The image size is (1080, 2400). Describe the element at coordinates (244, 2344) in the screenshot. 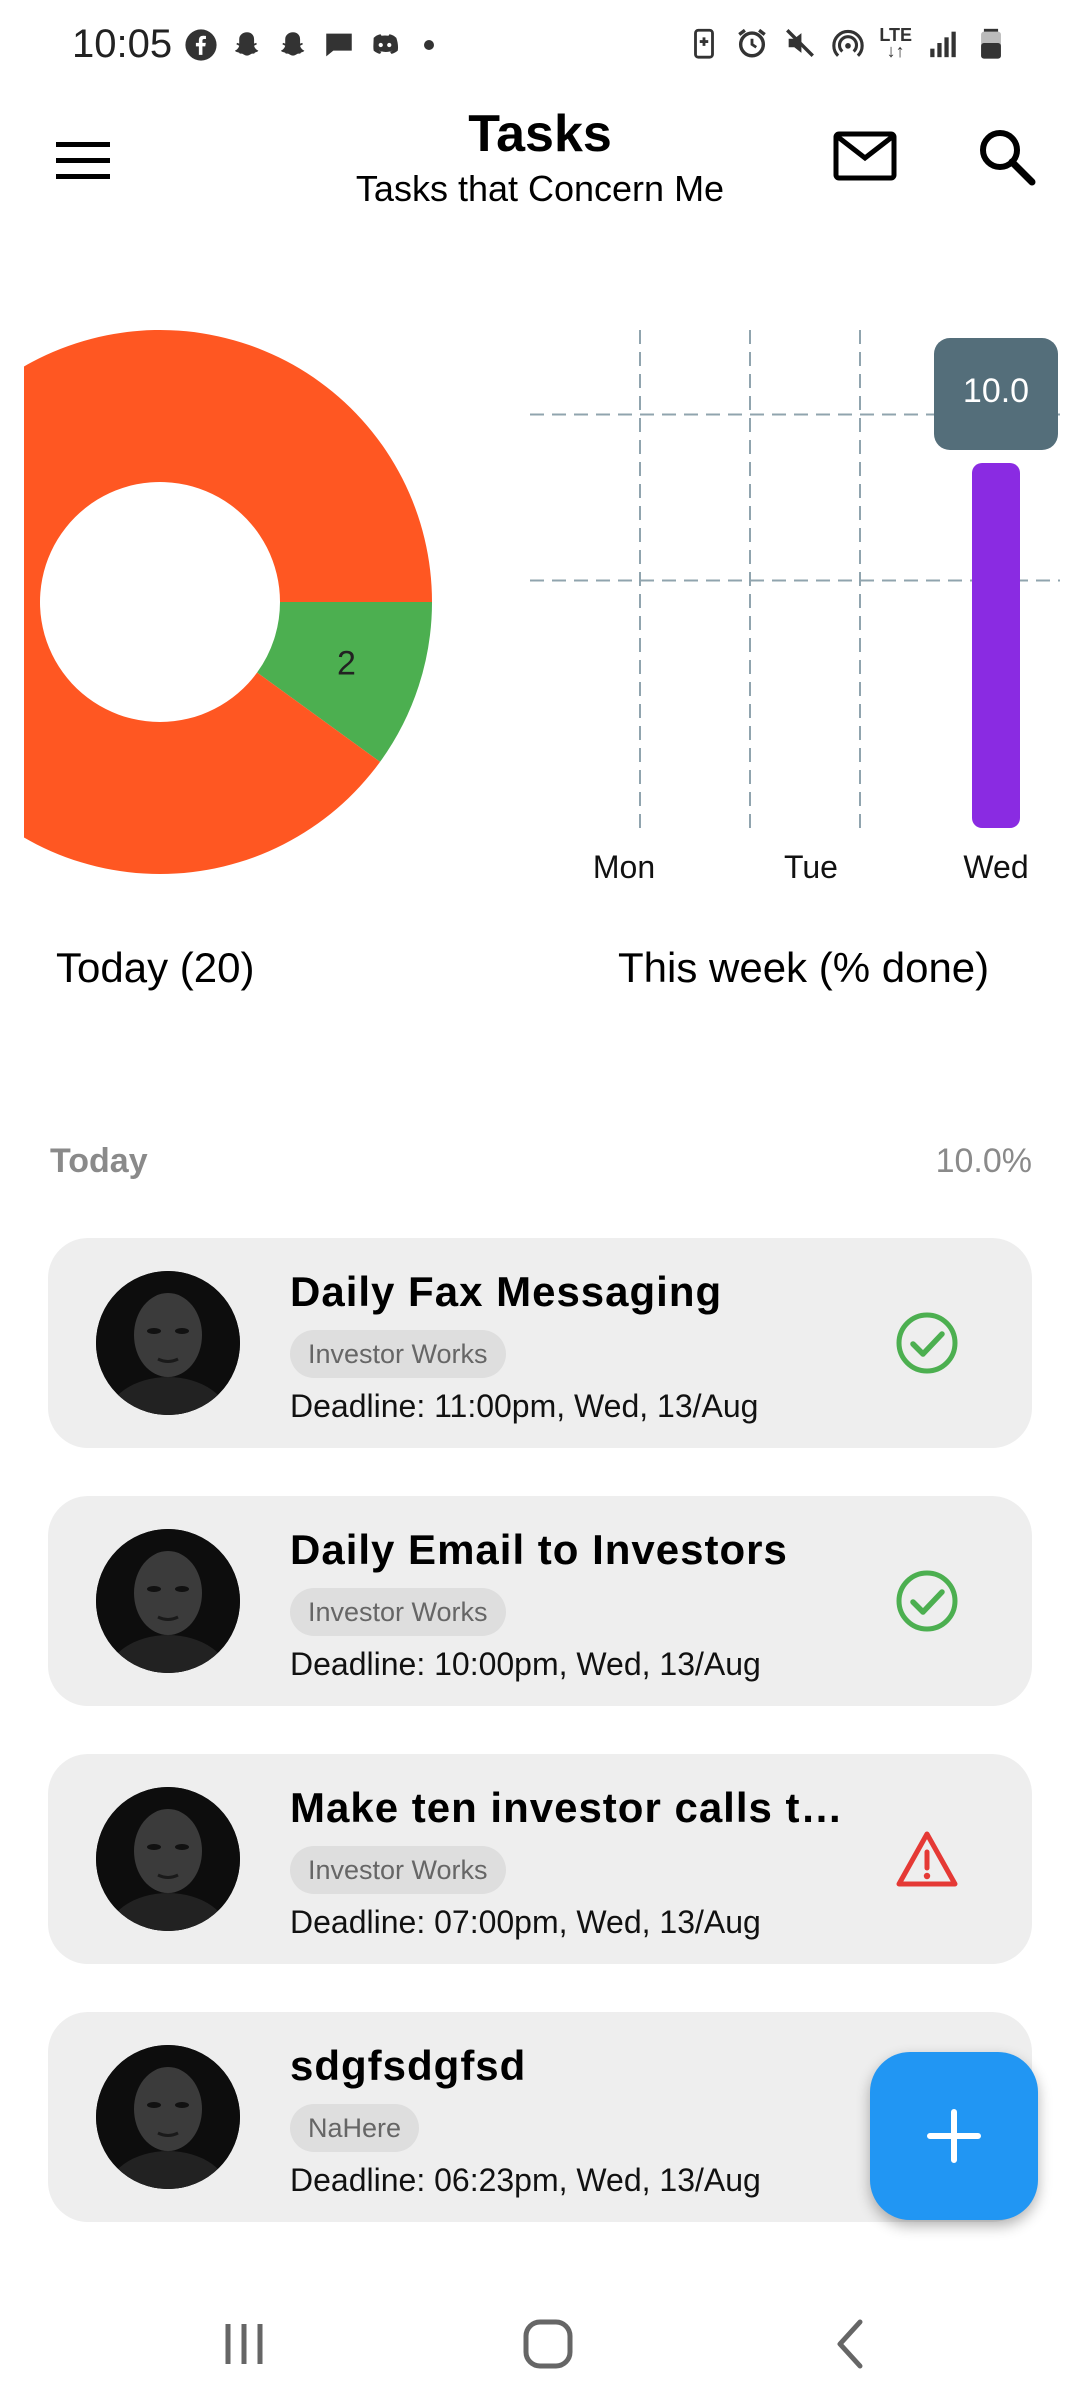

I see `recent-apps-icon` at that location.